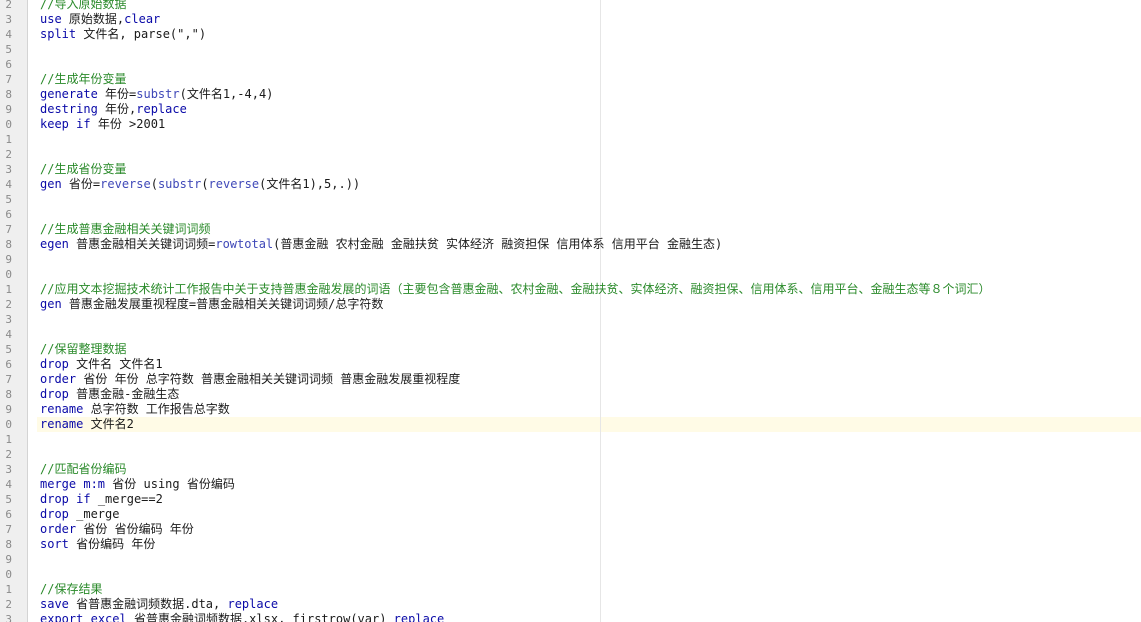  What do you see at coordinates (54, 544) in the screenshot?
I see `code-token: sort` at bounding box center [54, 544].